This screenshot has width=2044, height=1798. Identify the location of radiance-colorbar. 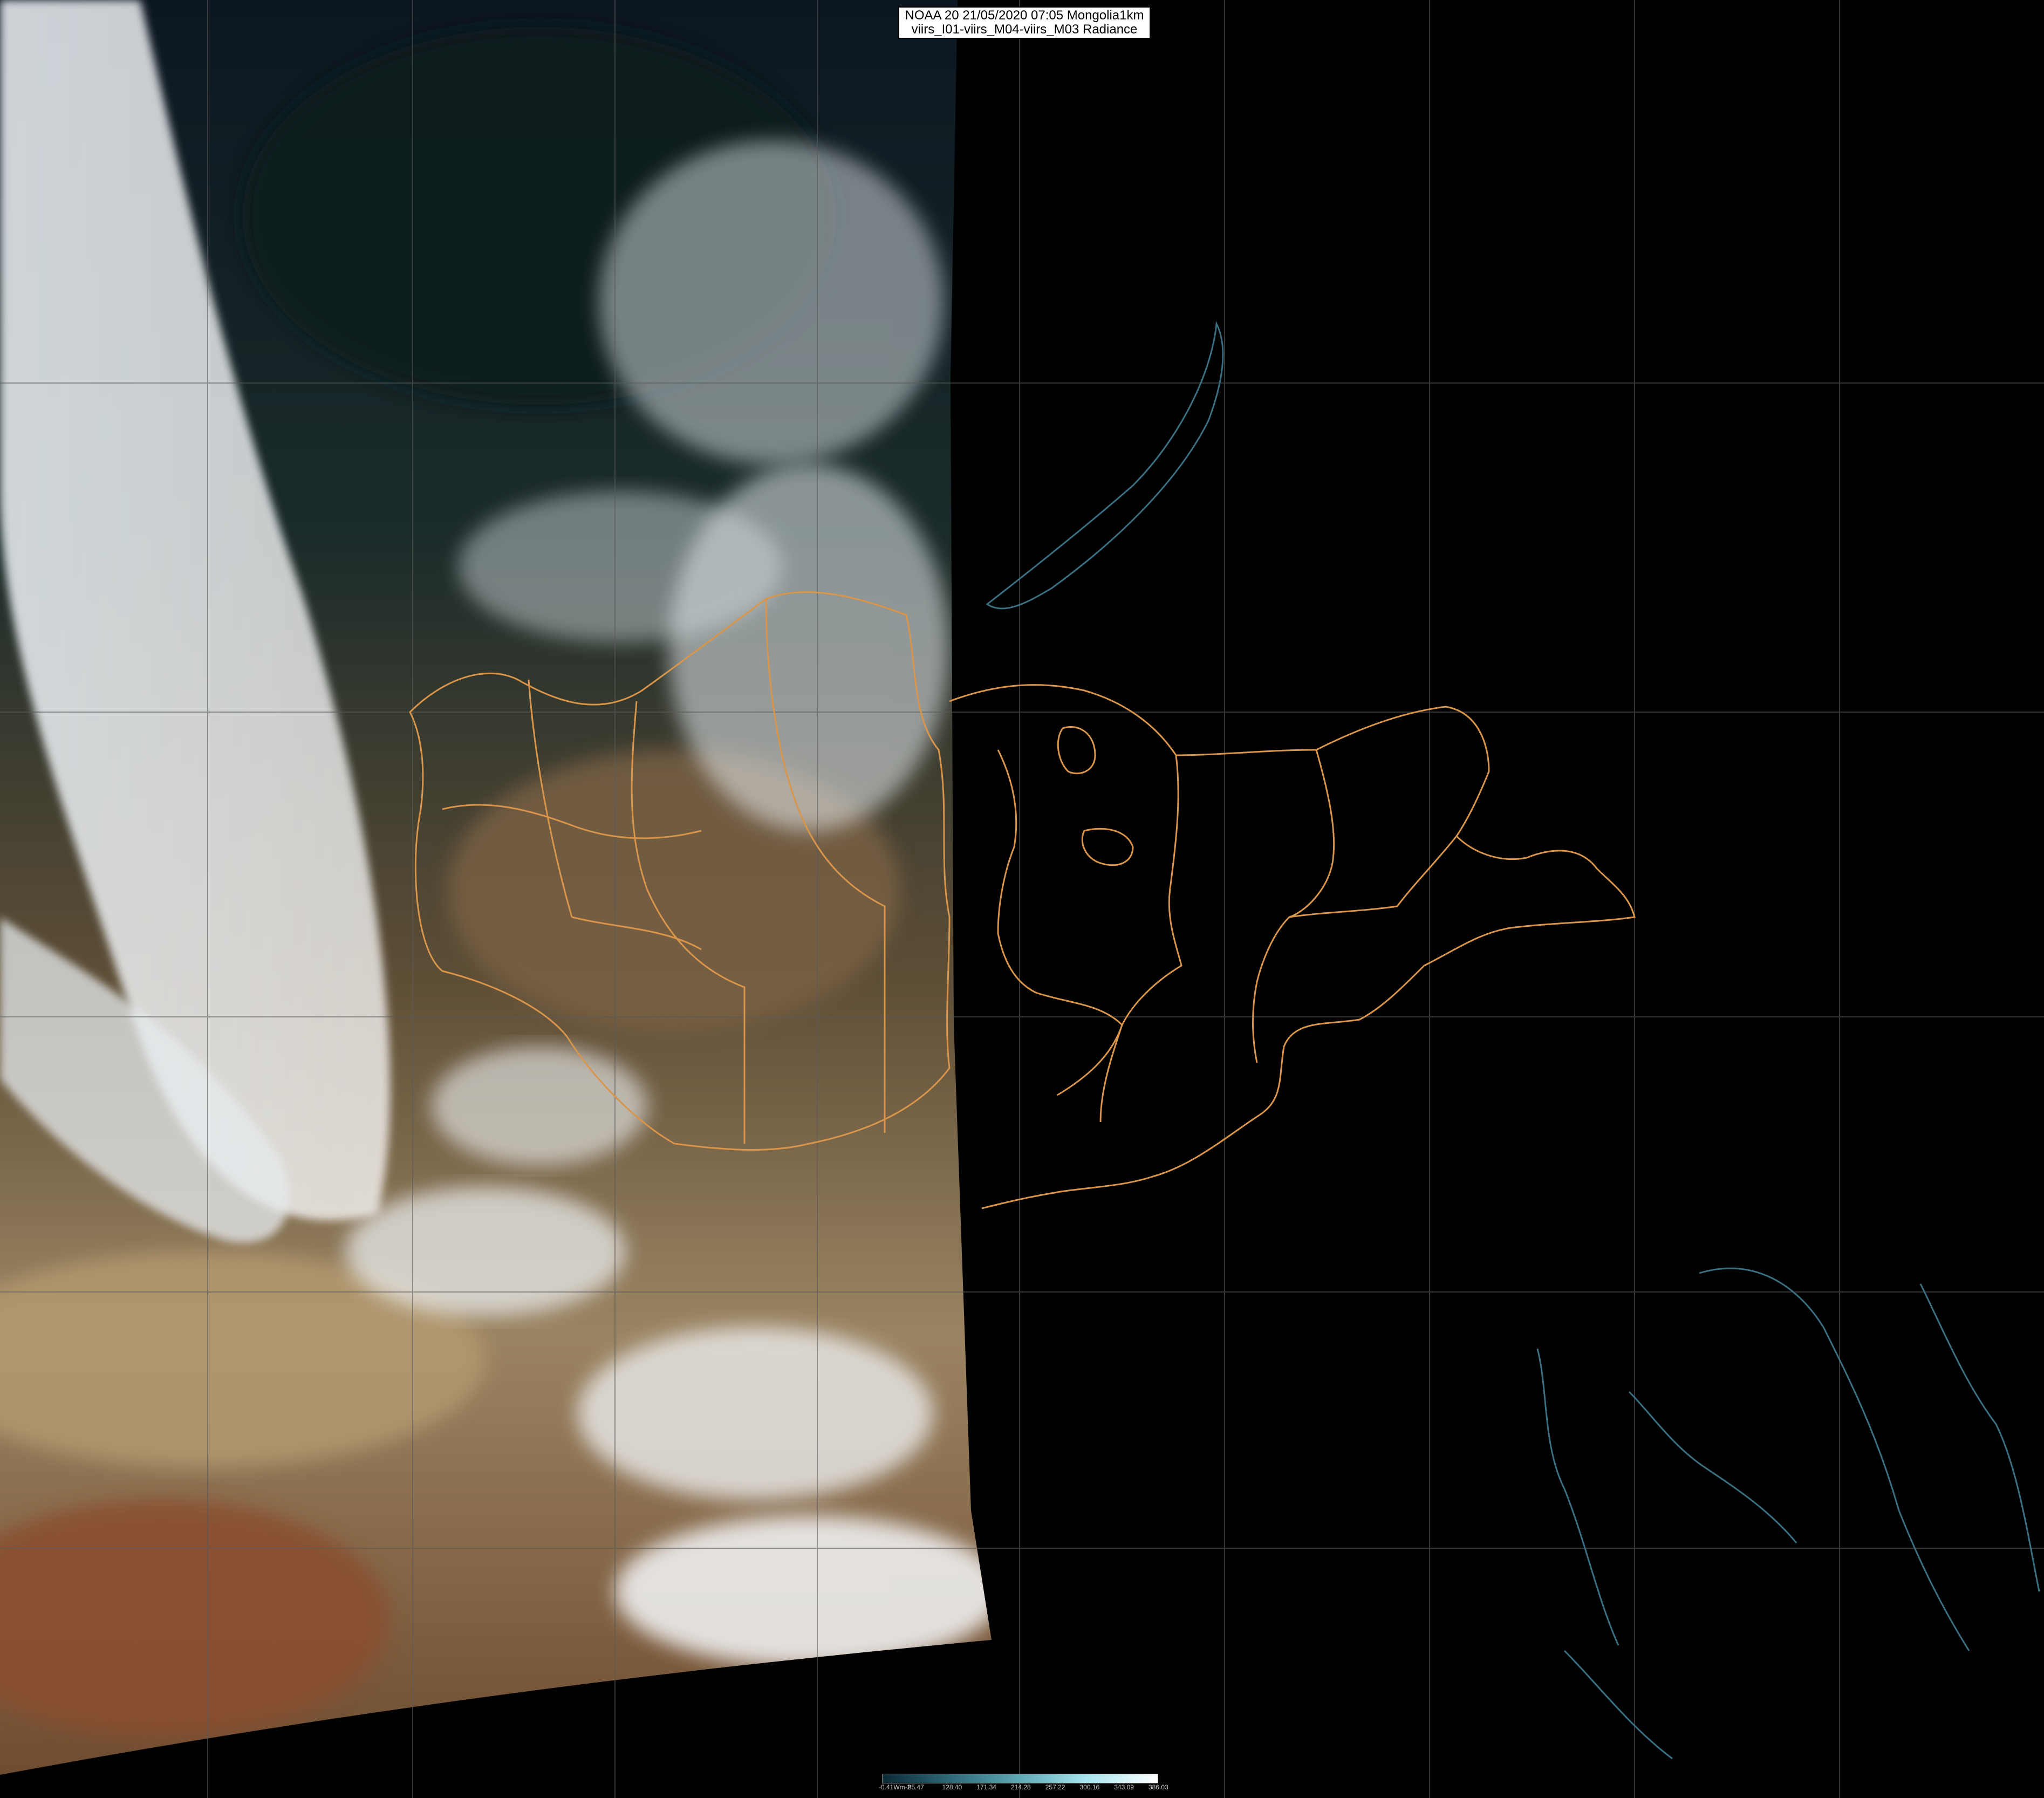
(1020, 1778).